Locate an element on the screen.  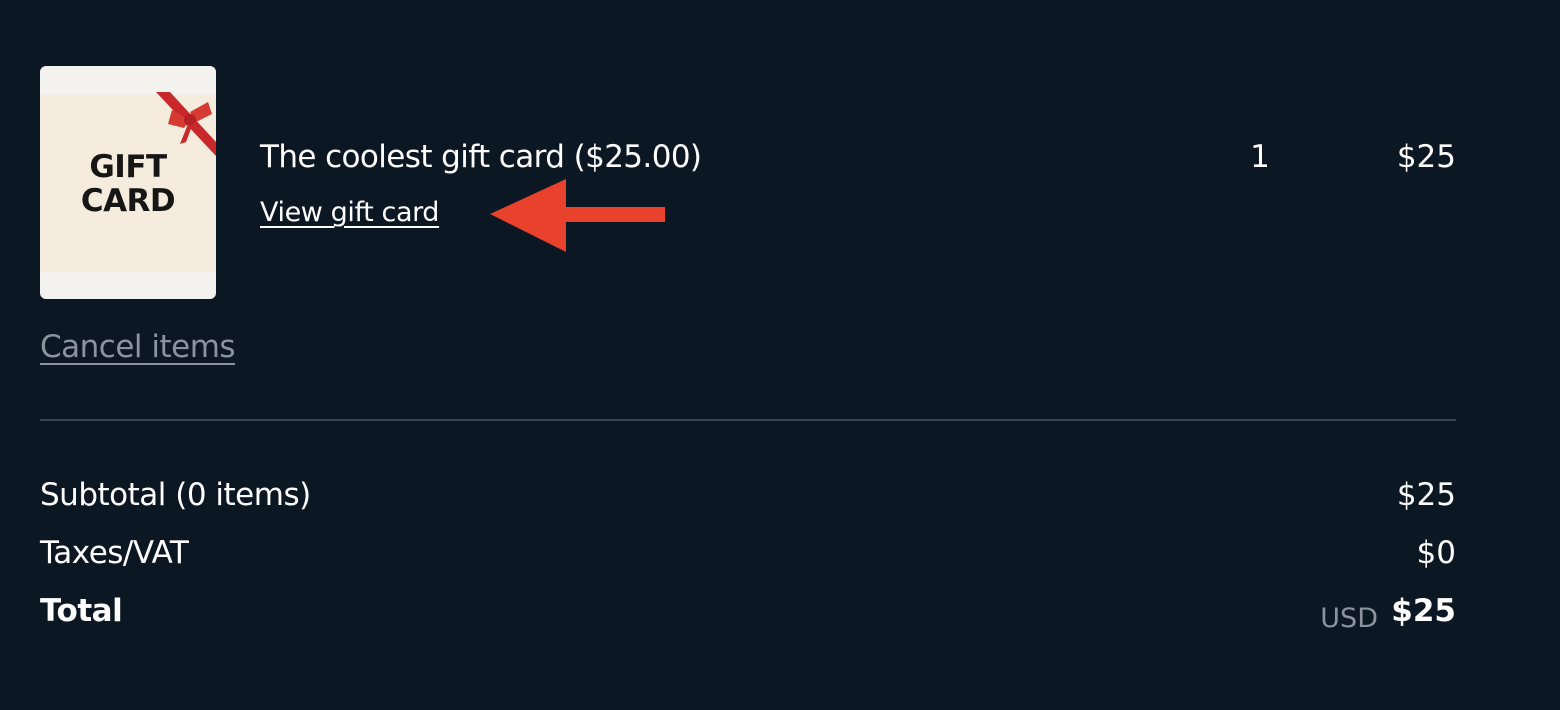
total-row: Total USD $25 is located at coordinates (748, 611).